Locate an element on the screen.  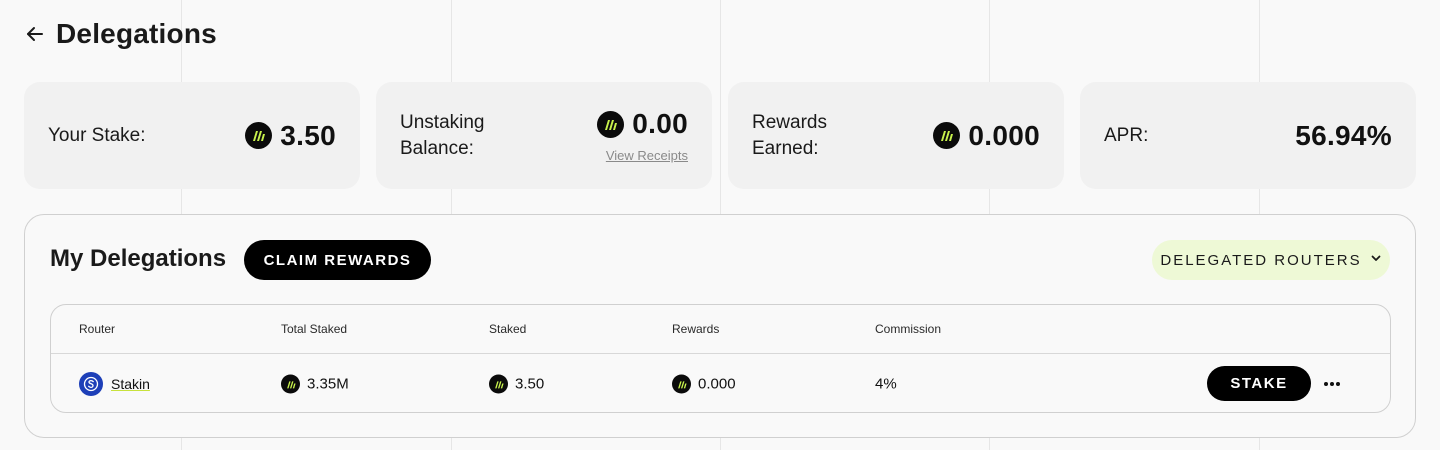
router-name-link: Stakin is located at coordinates (130, 384).